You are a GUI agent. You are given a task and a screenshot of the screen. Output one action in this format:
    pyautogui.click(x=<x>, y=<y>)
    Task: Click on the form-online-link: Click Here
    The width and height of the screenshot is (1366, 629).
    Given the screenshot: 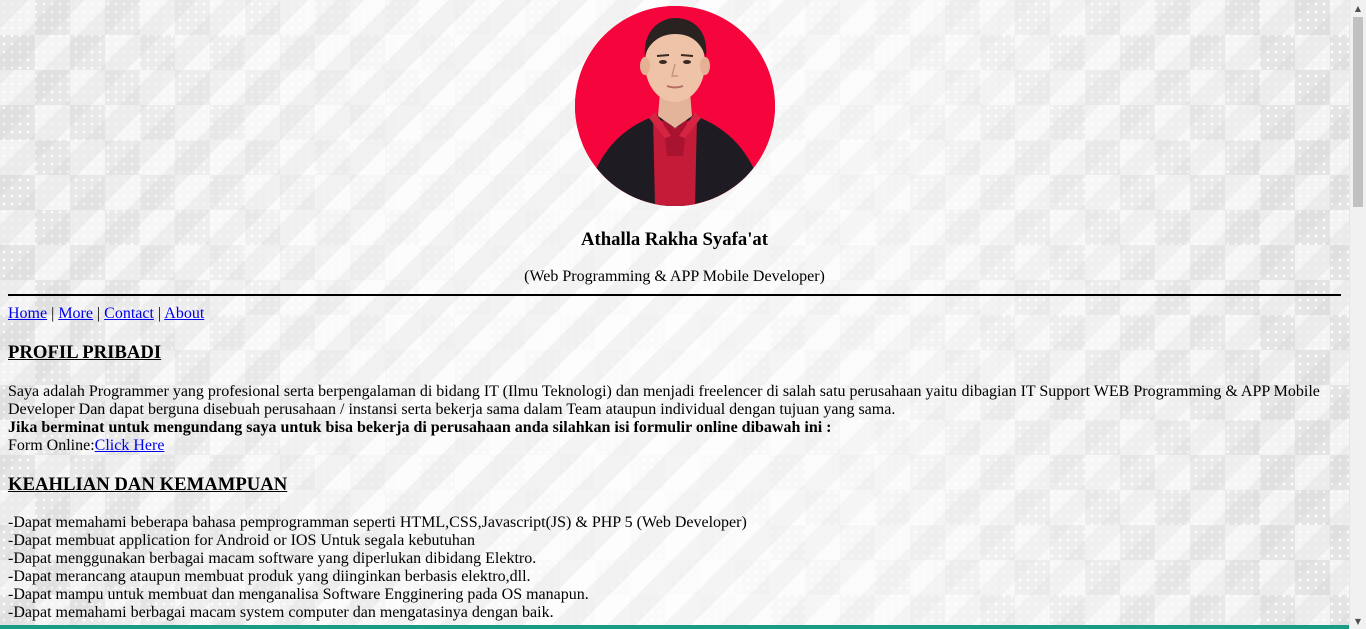 What is the action you would take?
    pyautogui.click(x=130, y=445)
    